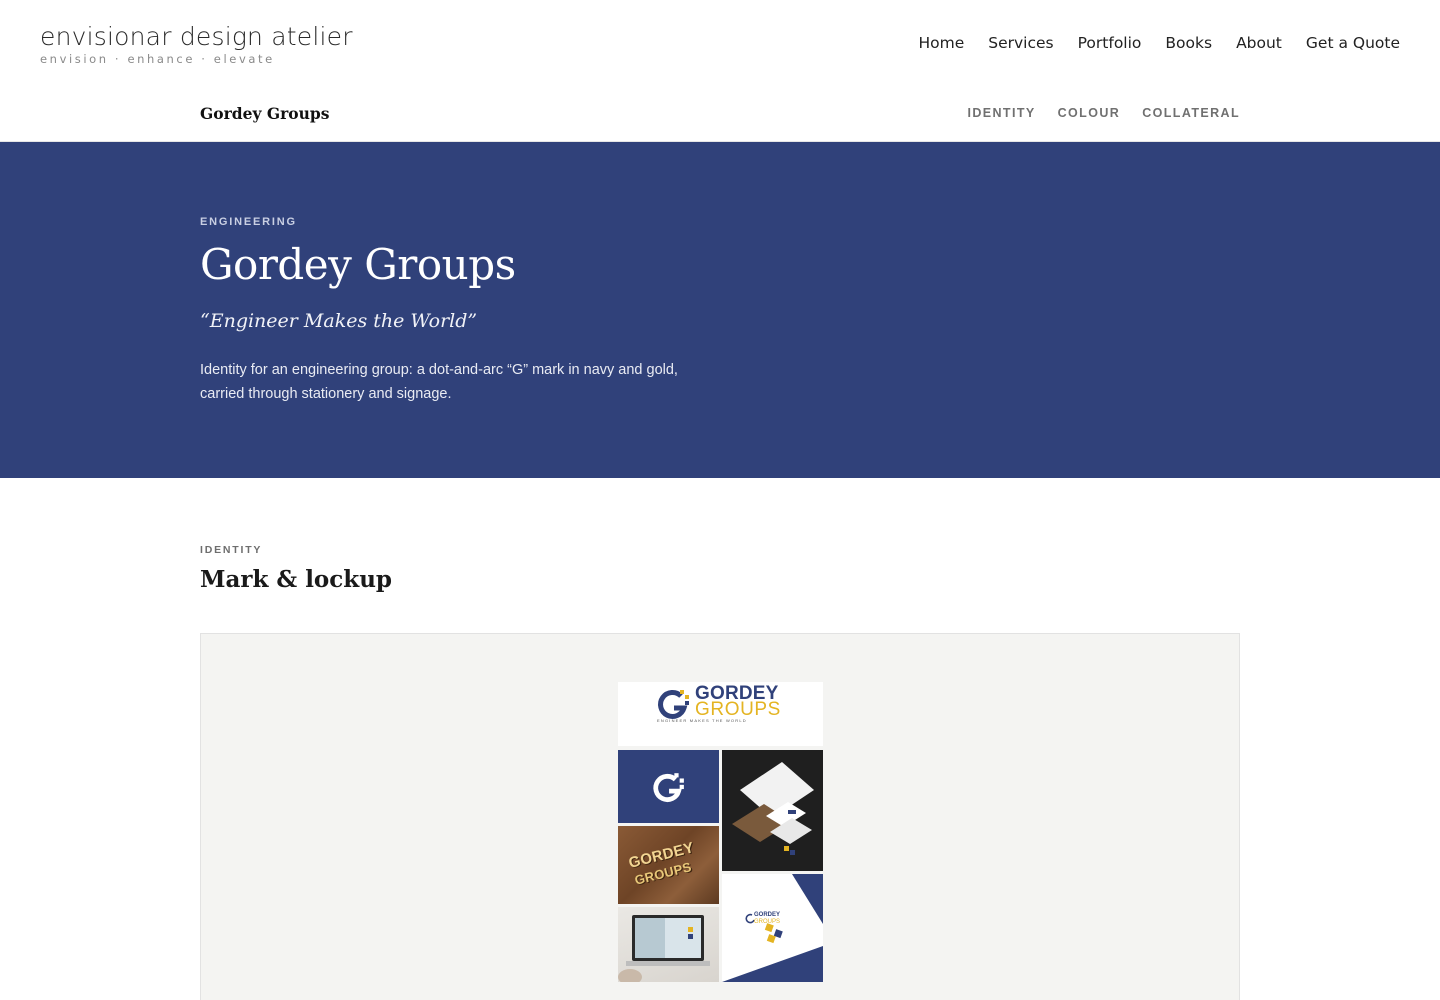 Image resolution: width=1440 pixels, height=1000 pixels. Describe the element at coordinates (668, 865) in the screenshot. I see `wood-signage-tile: GORDEY GROUPS` at that location.